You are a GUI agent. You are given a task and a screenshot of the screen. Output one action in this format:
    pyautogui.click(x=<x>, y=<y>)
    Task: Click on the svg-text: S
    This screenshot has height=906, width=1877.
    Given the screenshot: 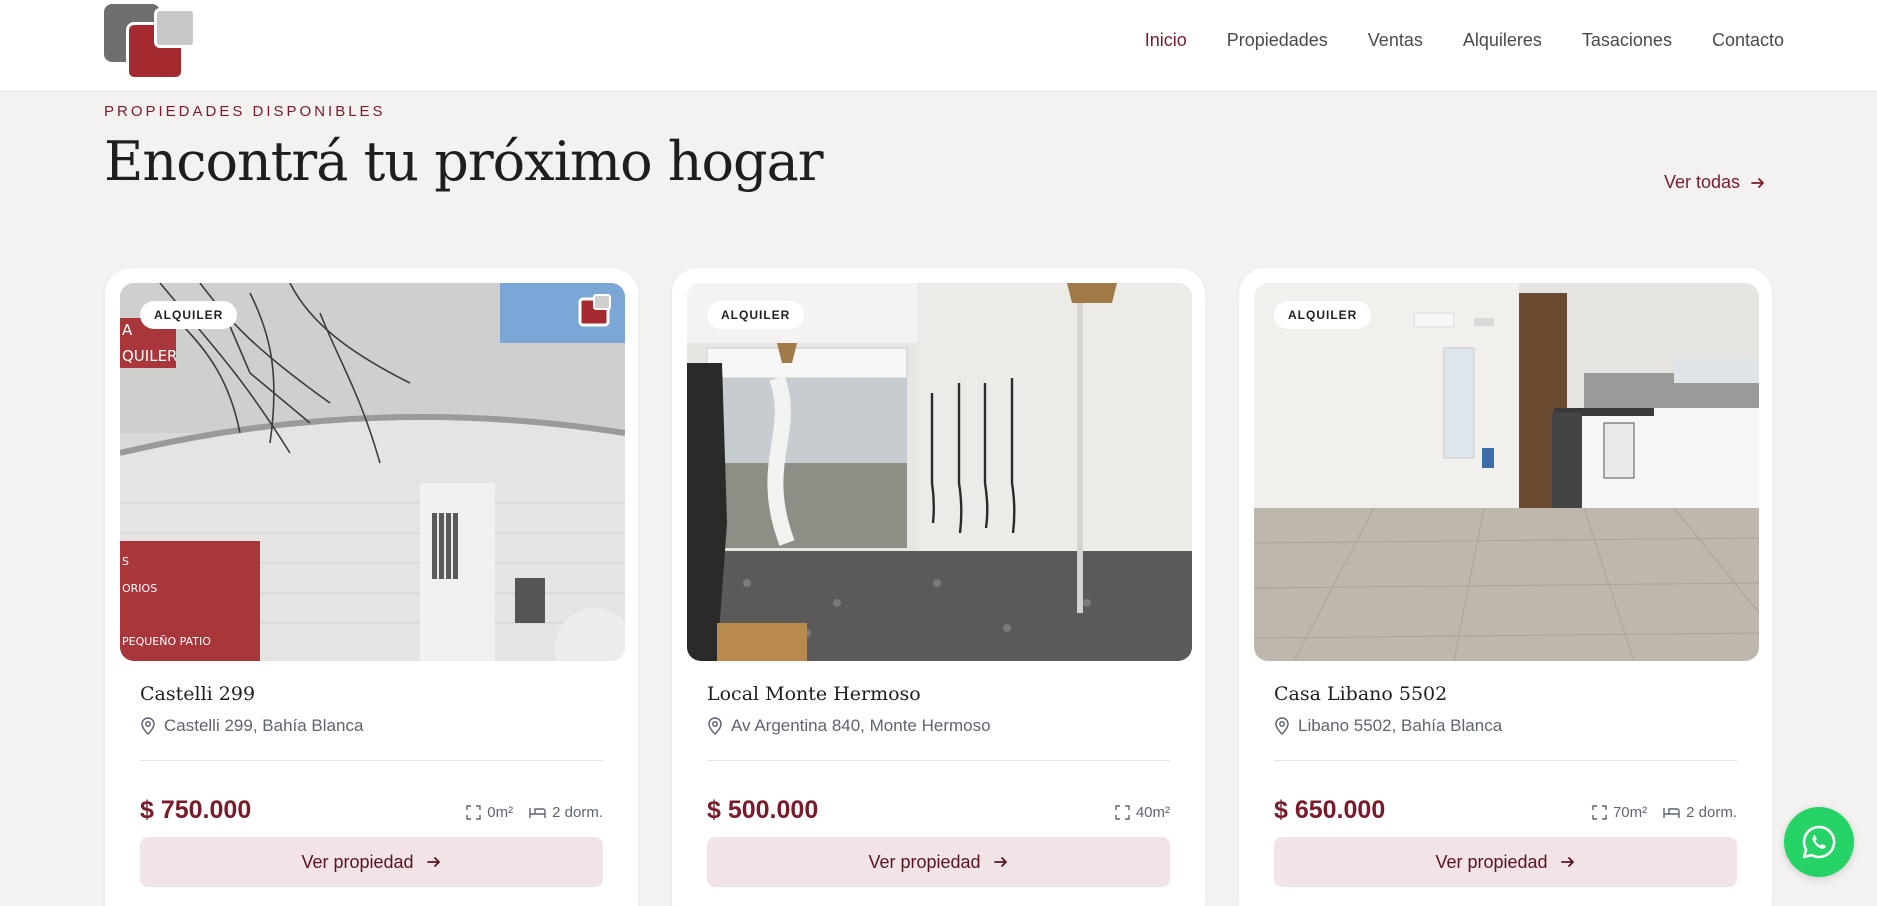 What is the action you would take?
    pyautogui.click(x=125, y=561)
    